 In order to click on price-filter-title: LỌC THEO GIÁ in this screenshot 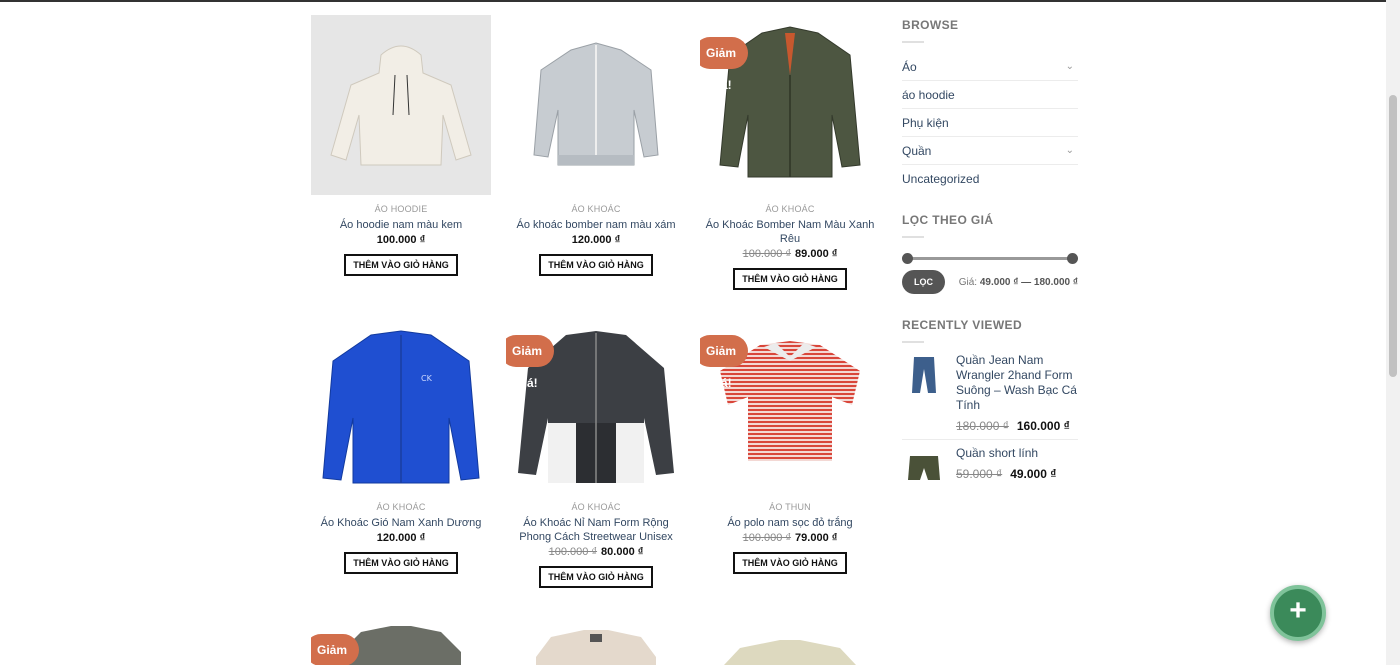, I will do `click(948, 220)`.